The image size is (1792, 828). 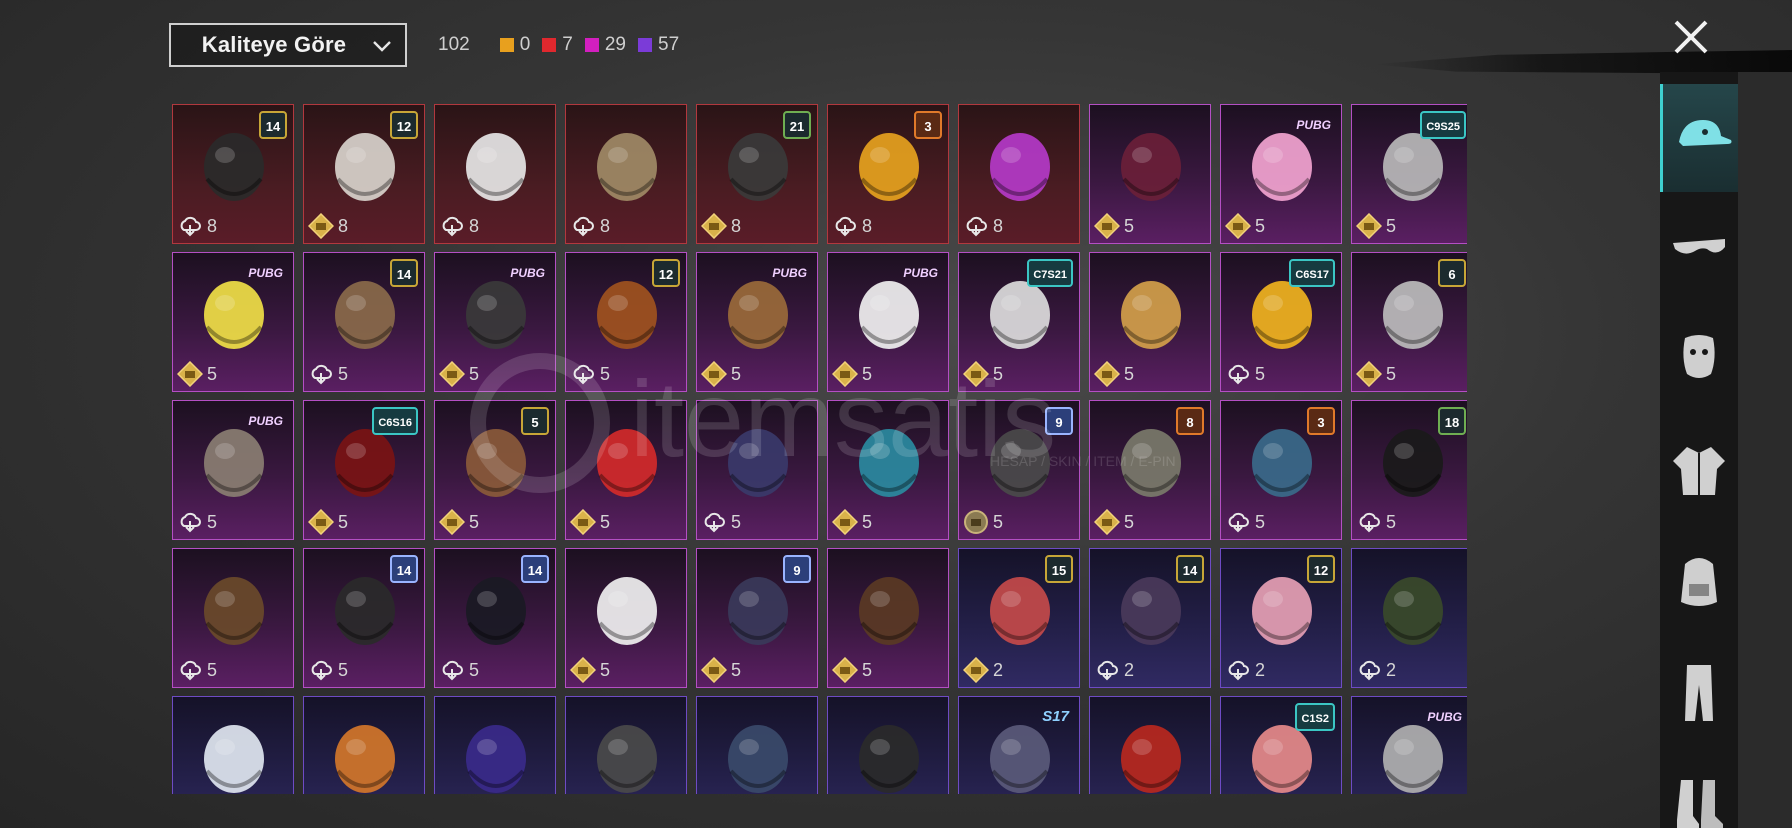 I want to click on sidebar-item-boots, so click(x=1699, y=789).